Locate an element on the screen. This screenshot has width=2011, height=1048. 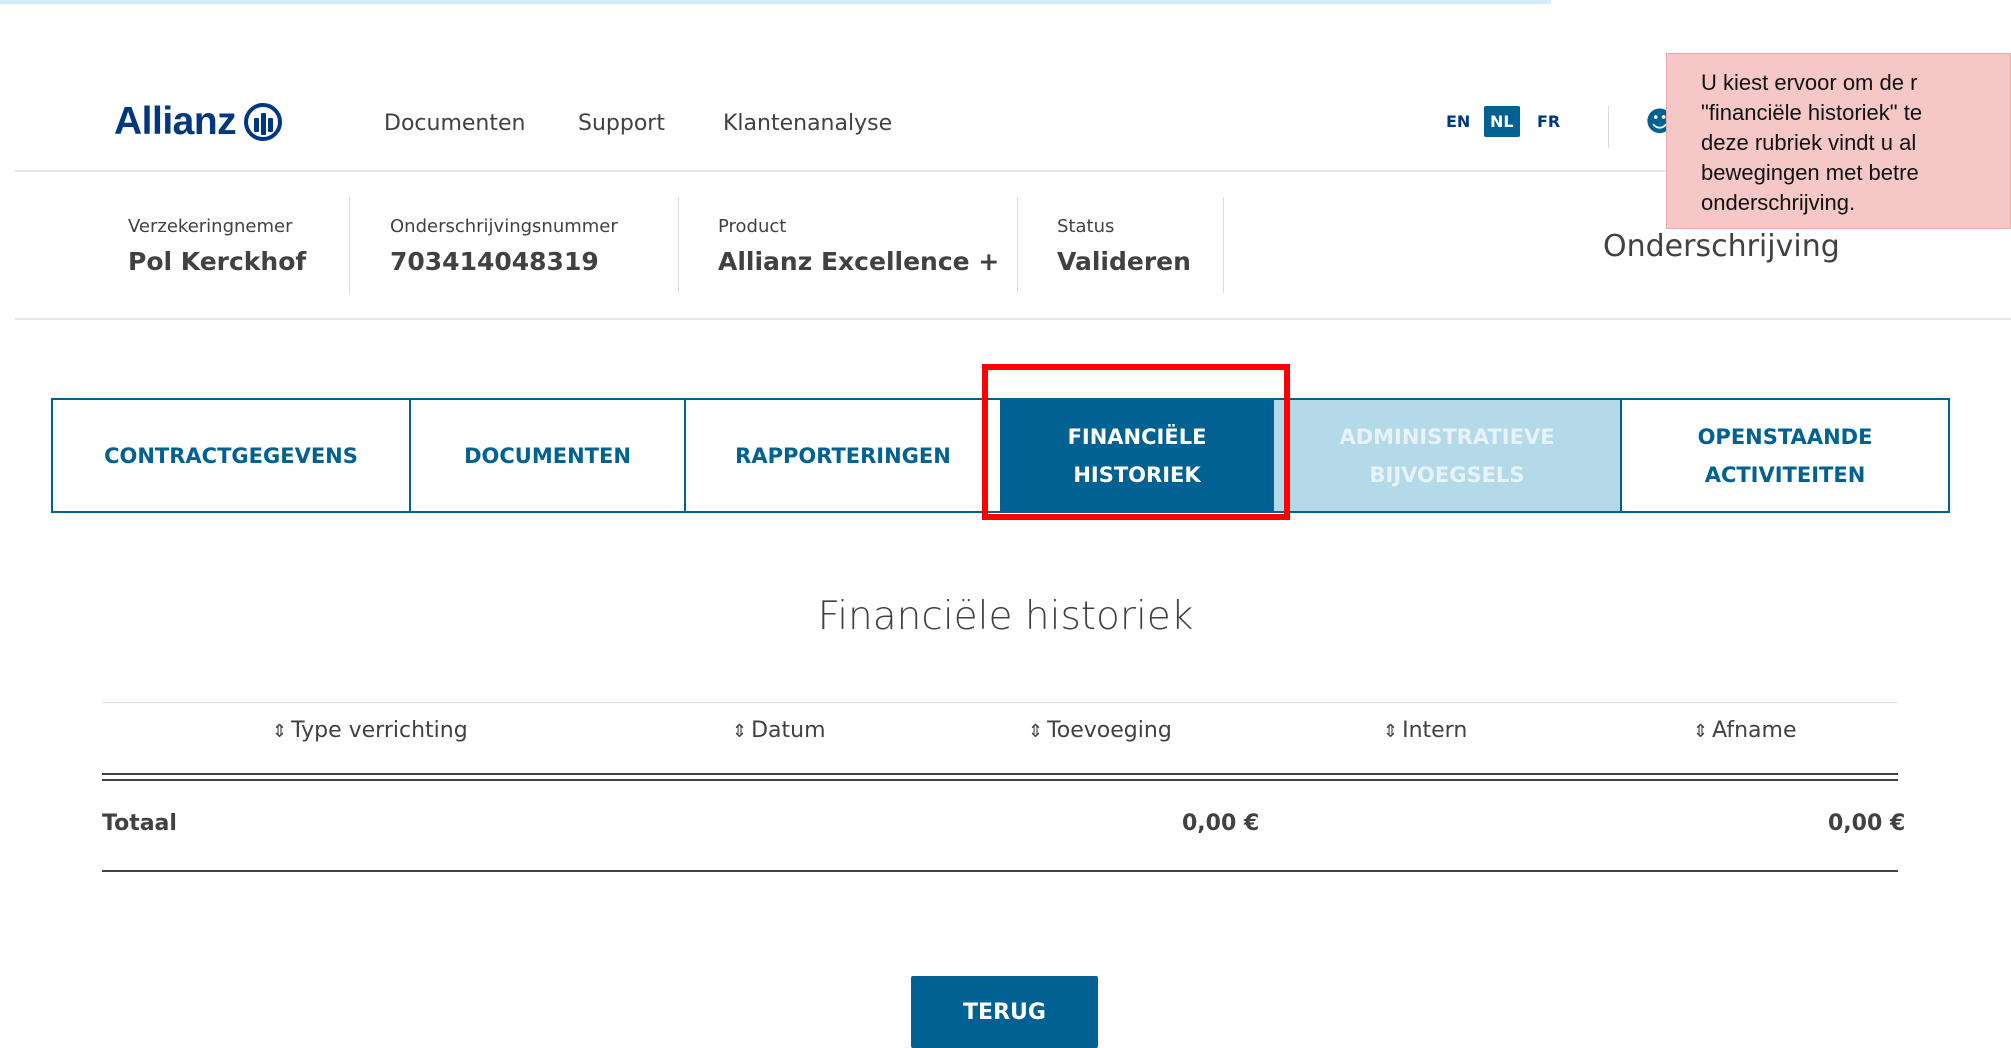
number-value: 703414048319 is located at coordinates (494, 261).